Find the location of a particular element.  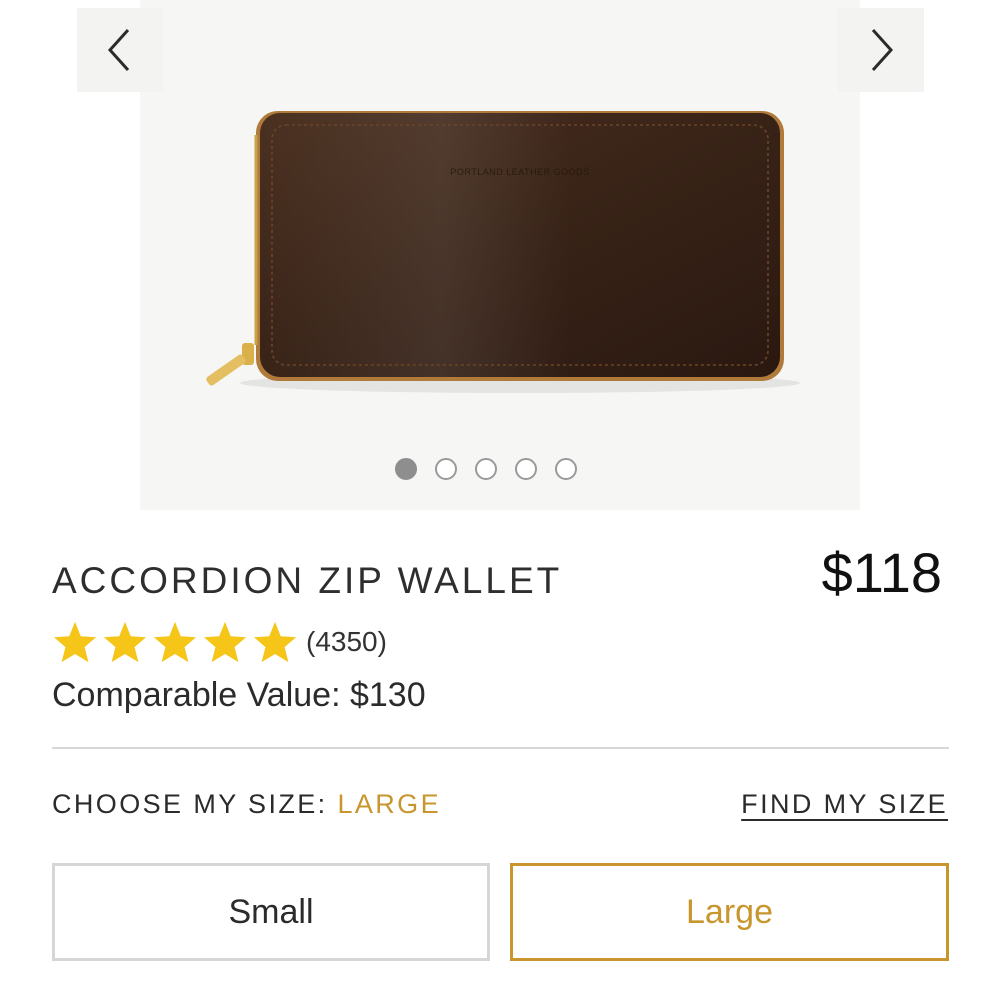

next-image-button is located at coordinates (881, 50).